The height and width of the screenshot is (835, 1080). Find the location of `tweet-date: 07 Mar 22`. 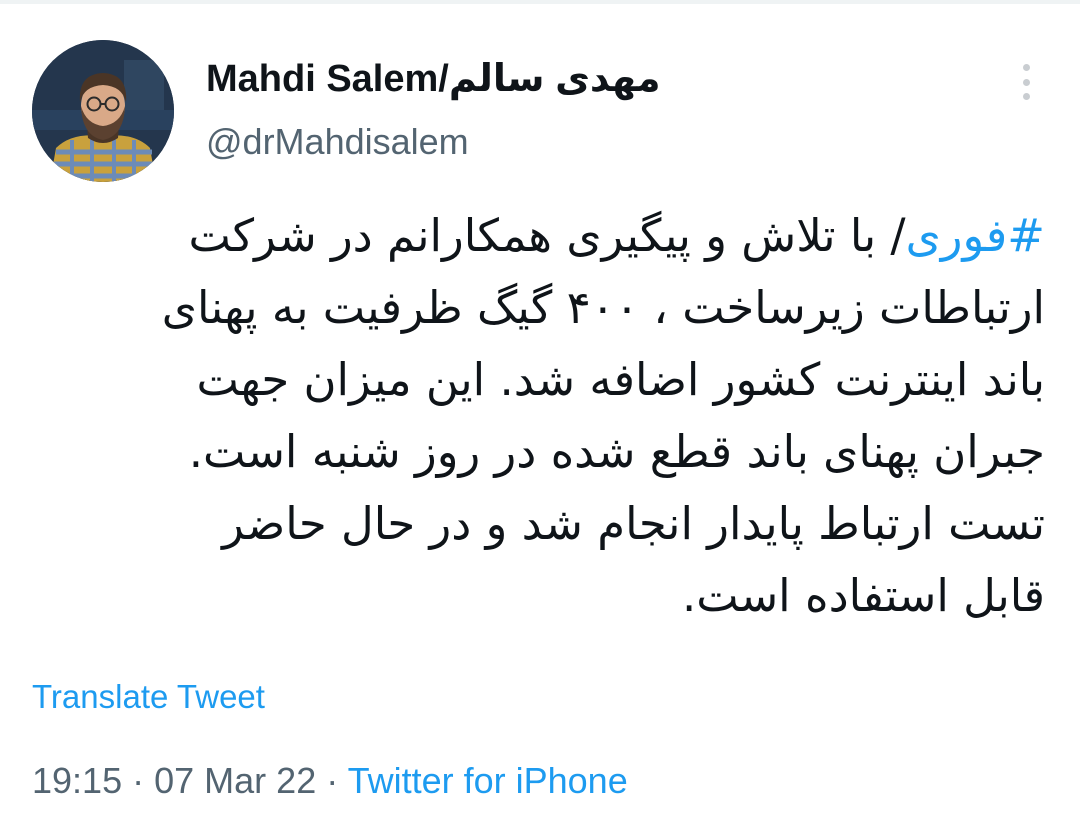

tweet-date: 07 Mar 22 is located at coordinates (235, 780).